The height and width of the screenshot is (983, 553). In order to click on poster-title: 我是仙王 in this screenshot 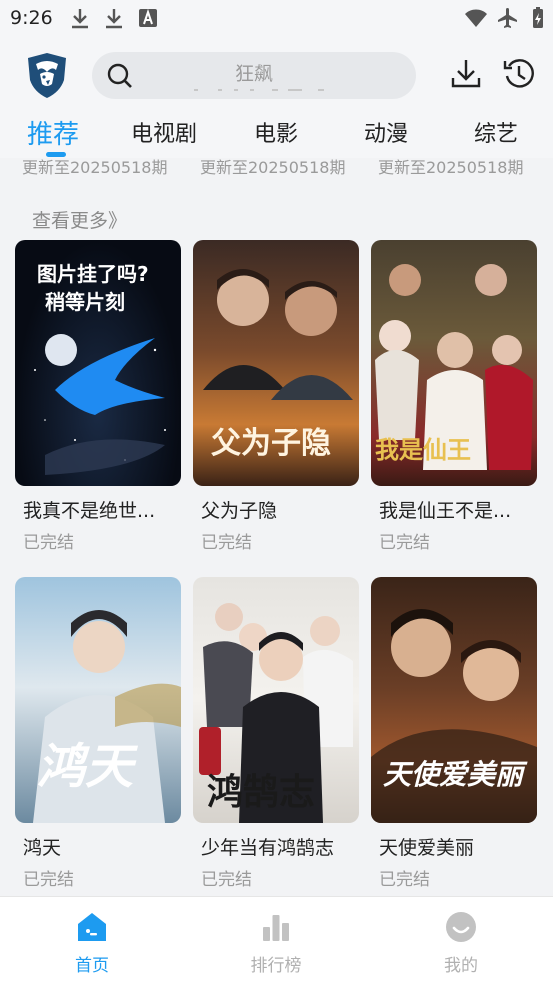, I will do `click(423, 450)`.